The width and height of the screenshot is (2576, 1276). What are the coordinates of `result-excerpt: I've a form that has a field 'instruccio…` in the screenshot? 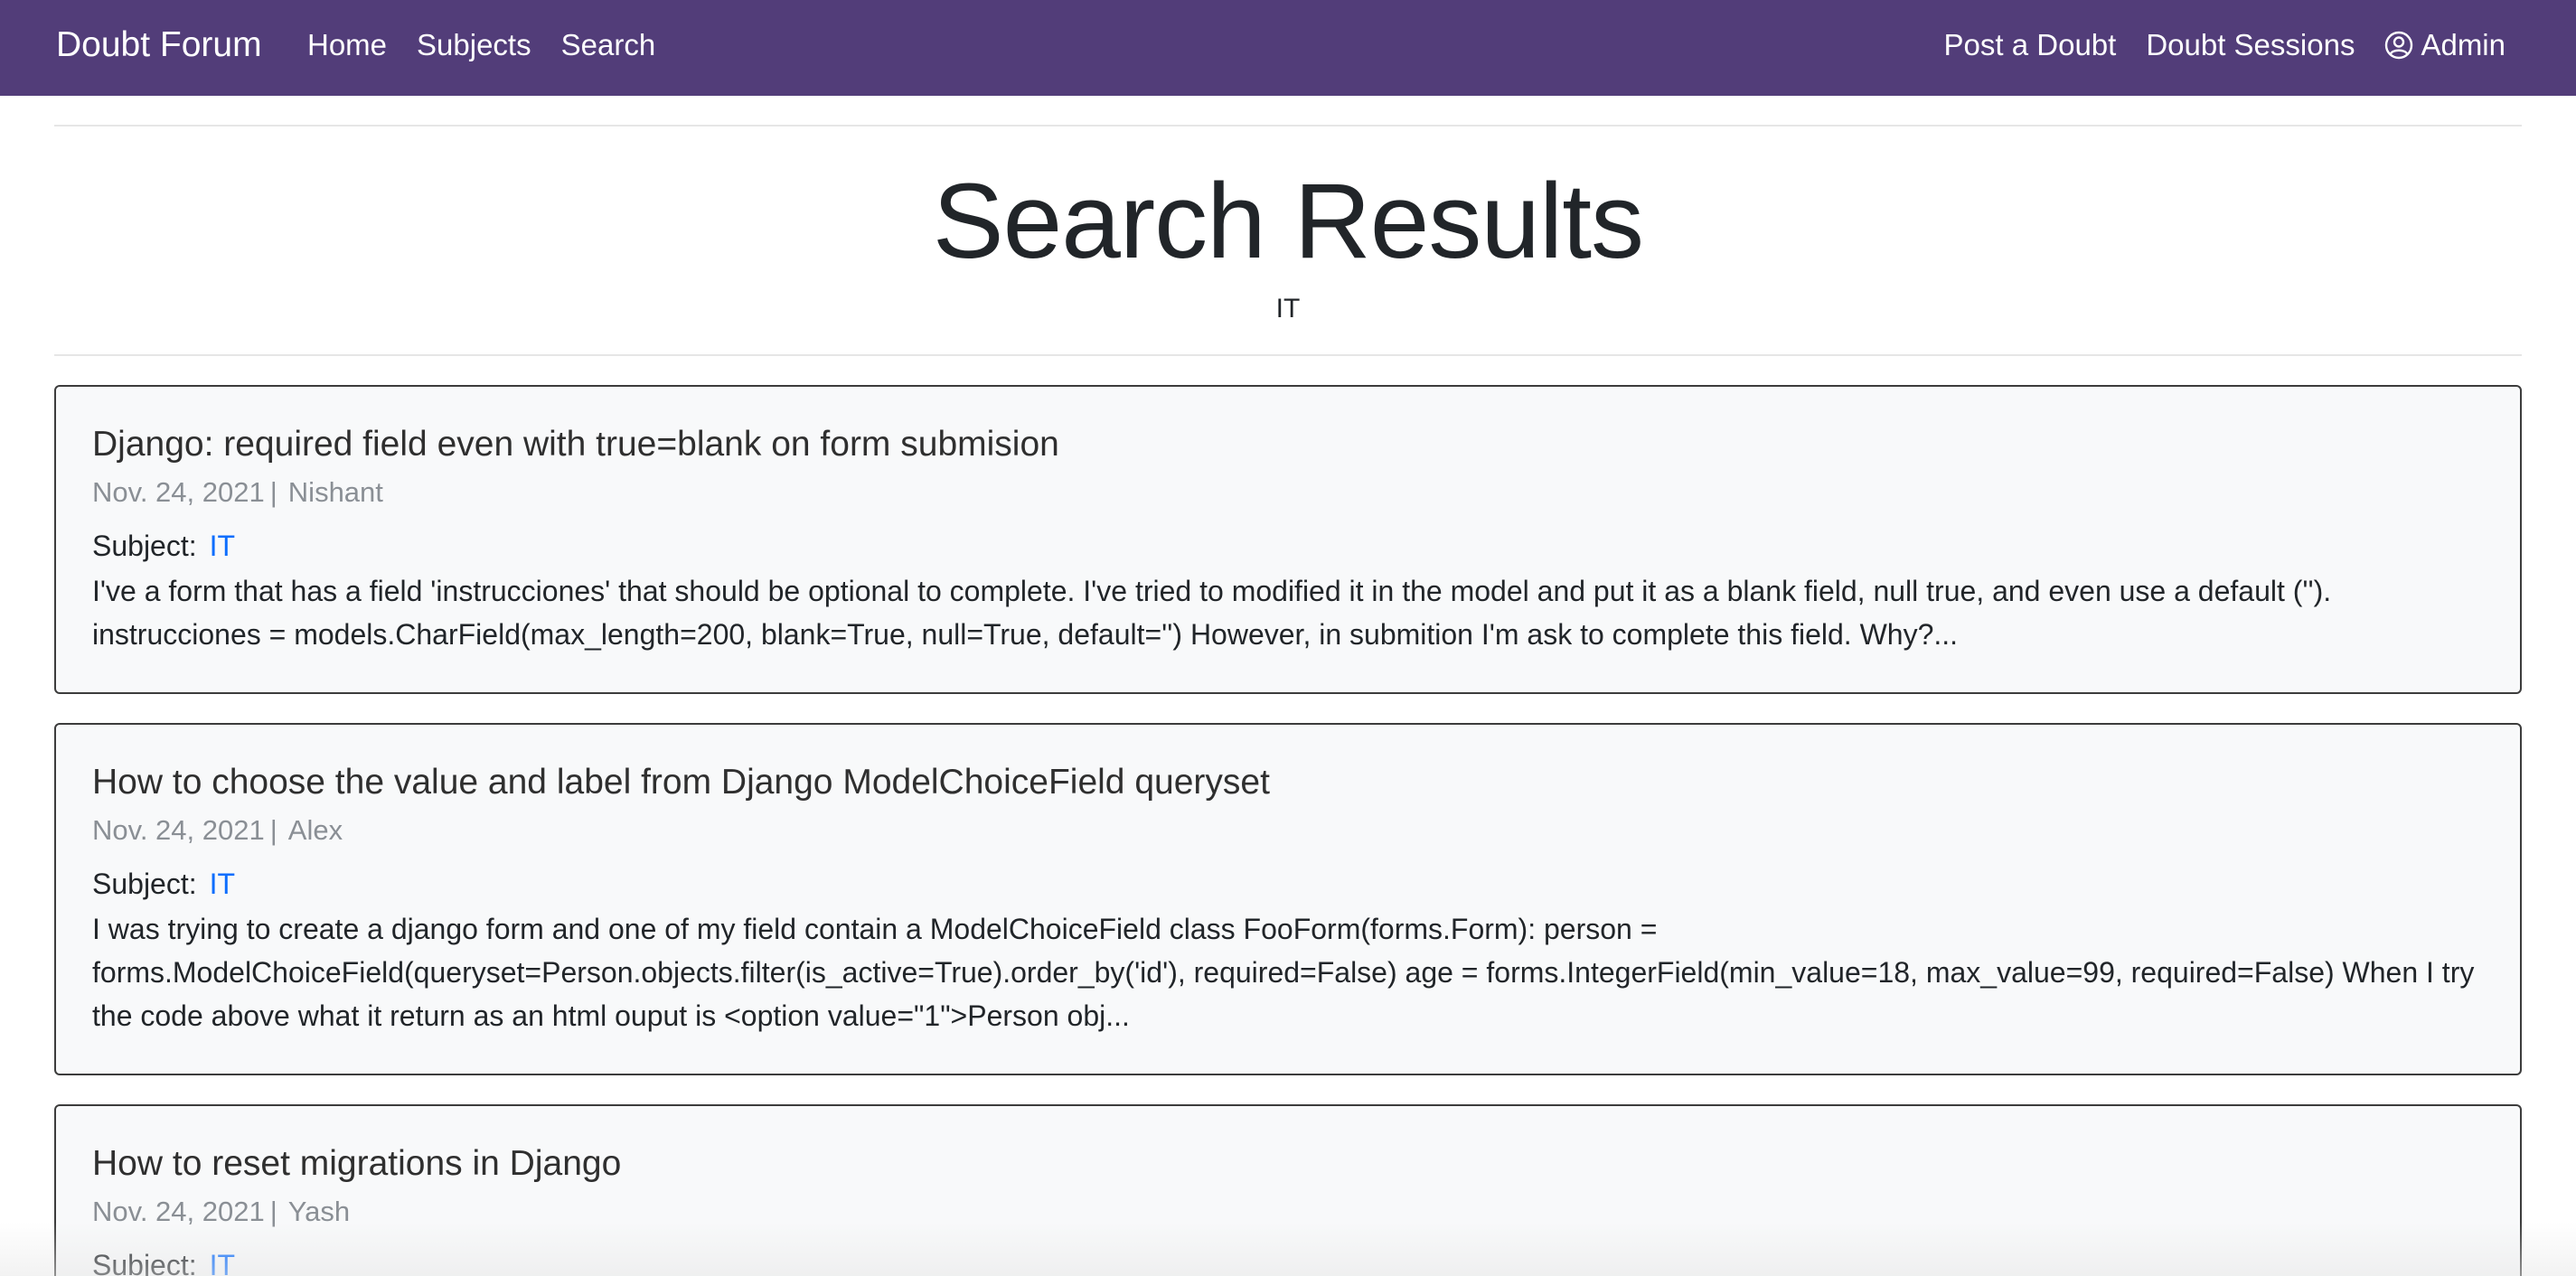 It's located at (1212, 613).